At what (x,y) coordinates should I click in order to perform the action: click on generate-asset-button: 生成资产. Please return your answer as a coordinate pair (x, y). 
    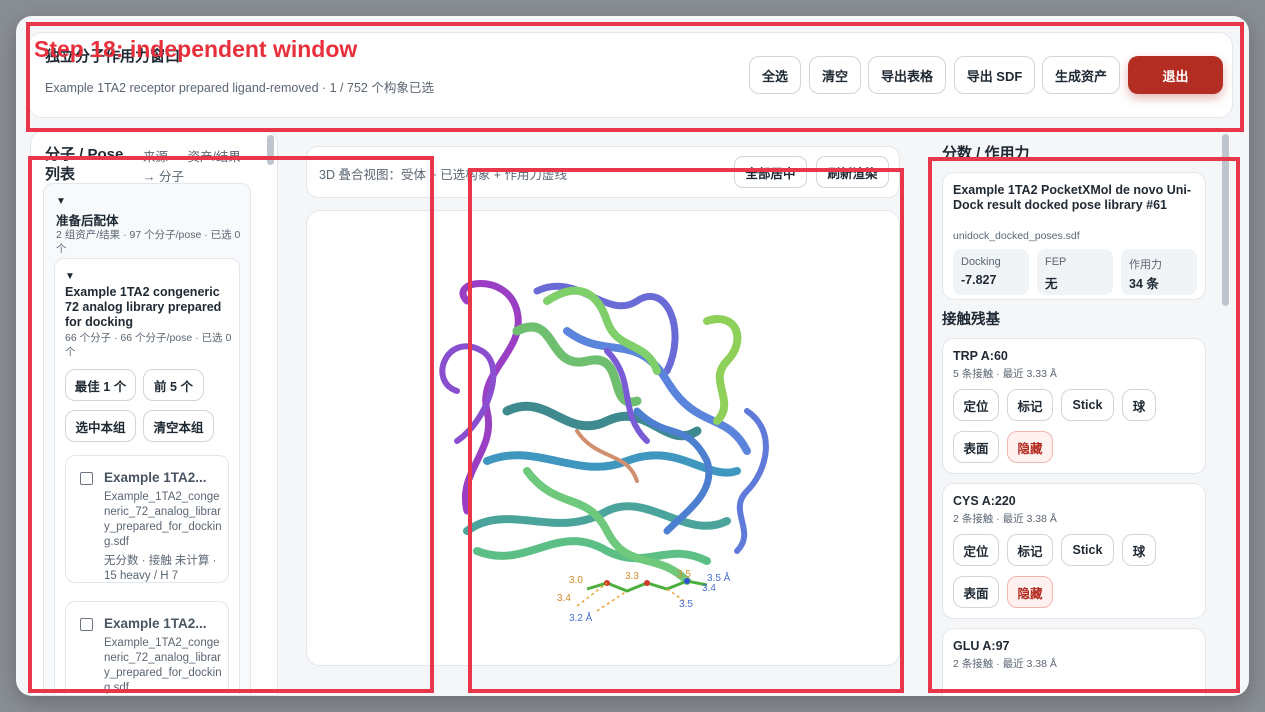
    Looking at the image, I should click on (1081, 75).